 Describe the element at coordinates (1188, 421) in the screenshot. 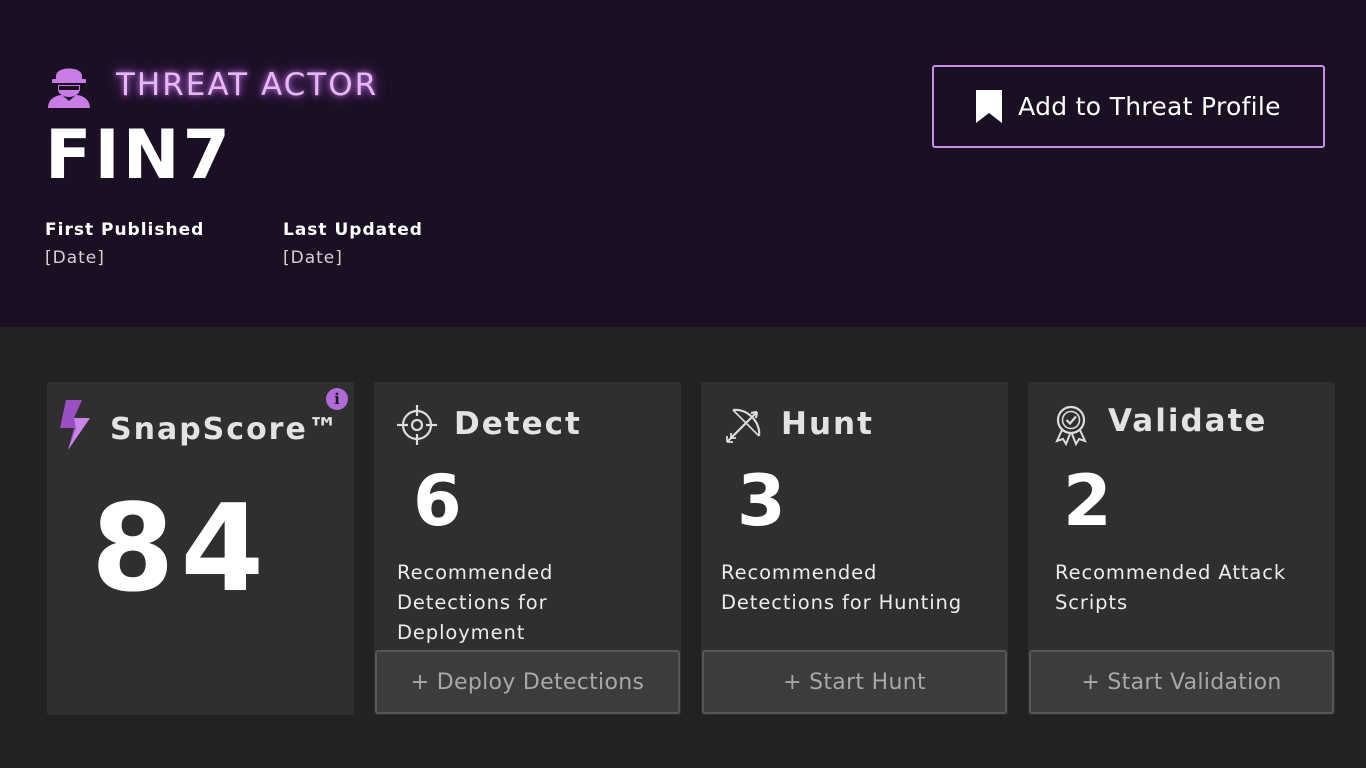

I see `validate-title: Validate` at that location.